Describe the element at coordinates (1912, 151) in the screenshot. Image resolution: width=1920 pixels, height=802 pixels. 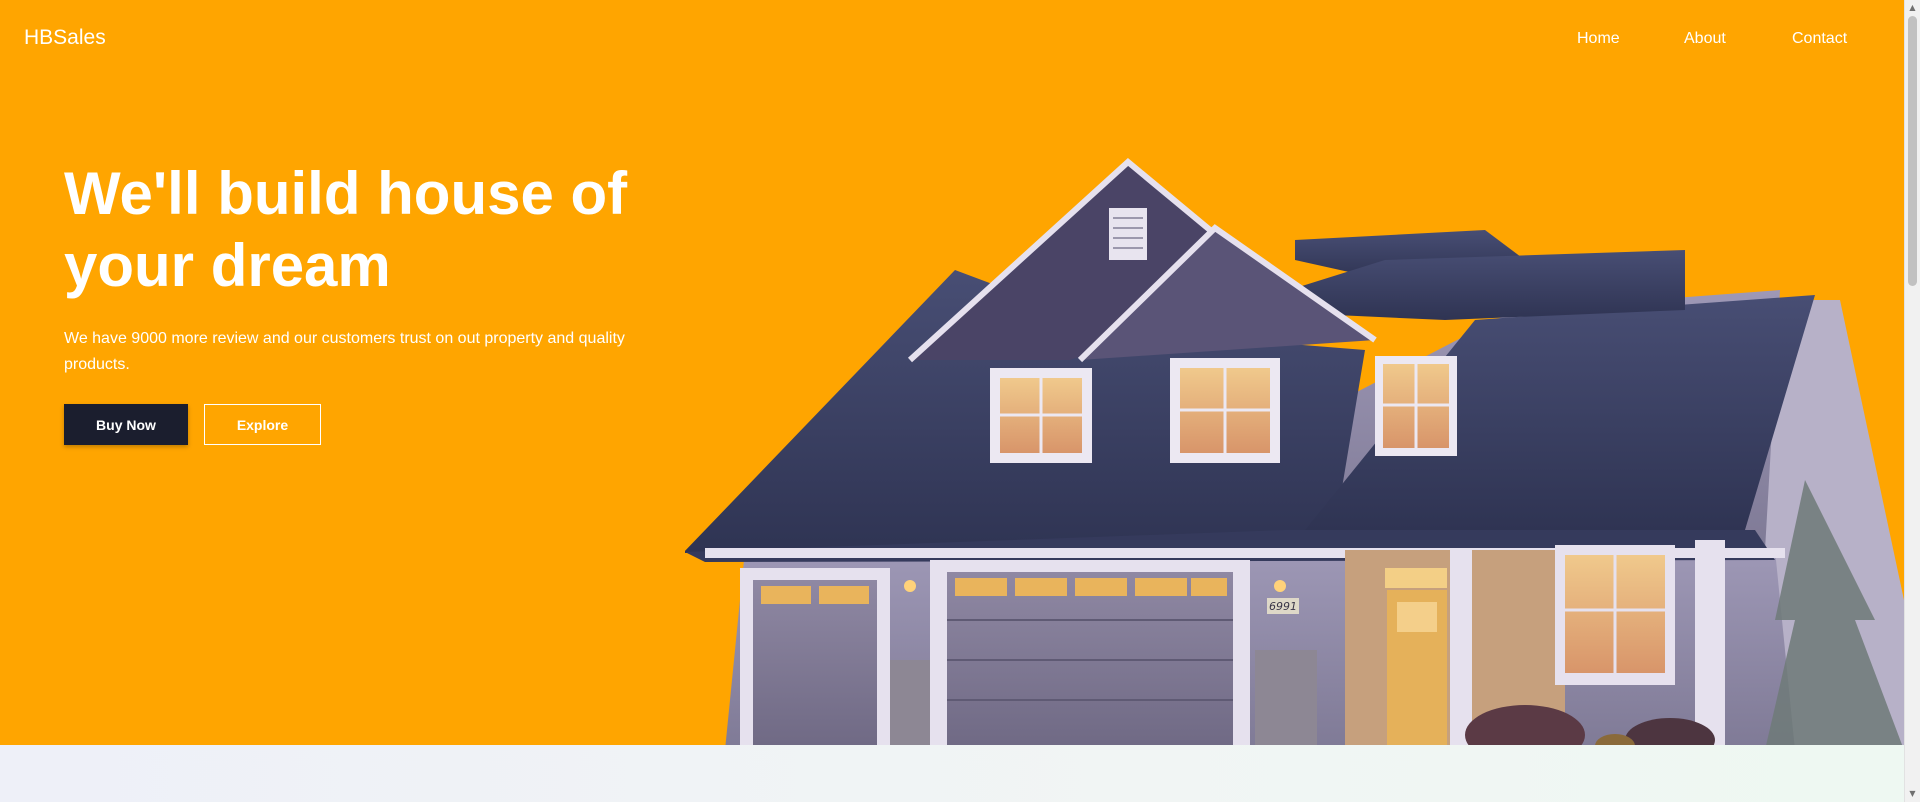
I see `scrollbar-thumb` at that location.